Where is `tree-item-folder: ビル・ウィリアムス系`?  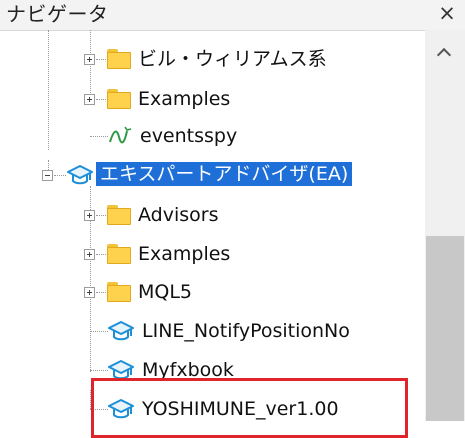 tree-item-folder: ビル・ウィリアムス系 is located at coordinates (212, 60).